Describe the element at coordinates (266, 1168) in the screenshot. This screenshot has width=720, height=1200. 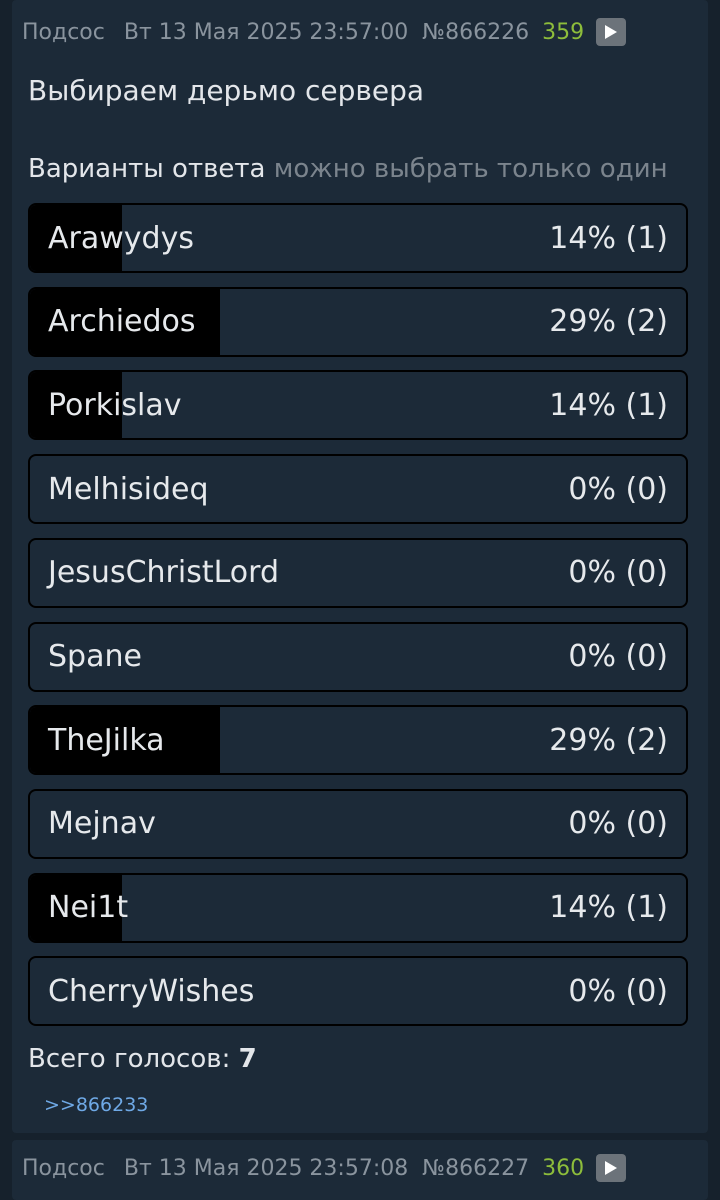
I see `next-post-date: Вт 13 Мая 2025 23:57:08` at that location.